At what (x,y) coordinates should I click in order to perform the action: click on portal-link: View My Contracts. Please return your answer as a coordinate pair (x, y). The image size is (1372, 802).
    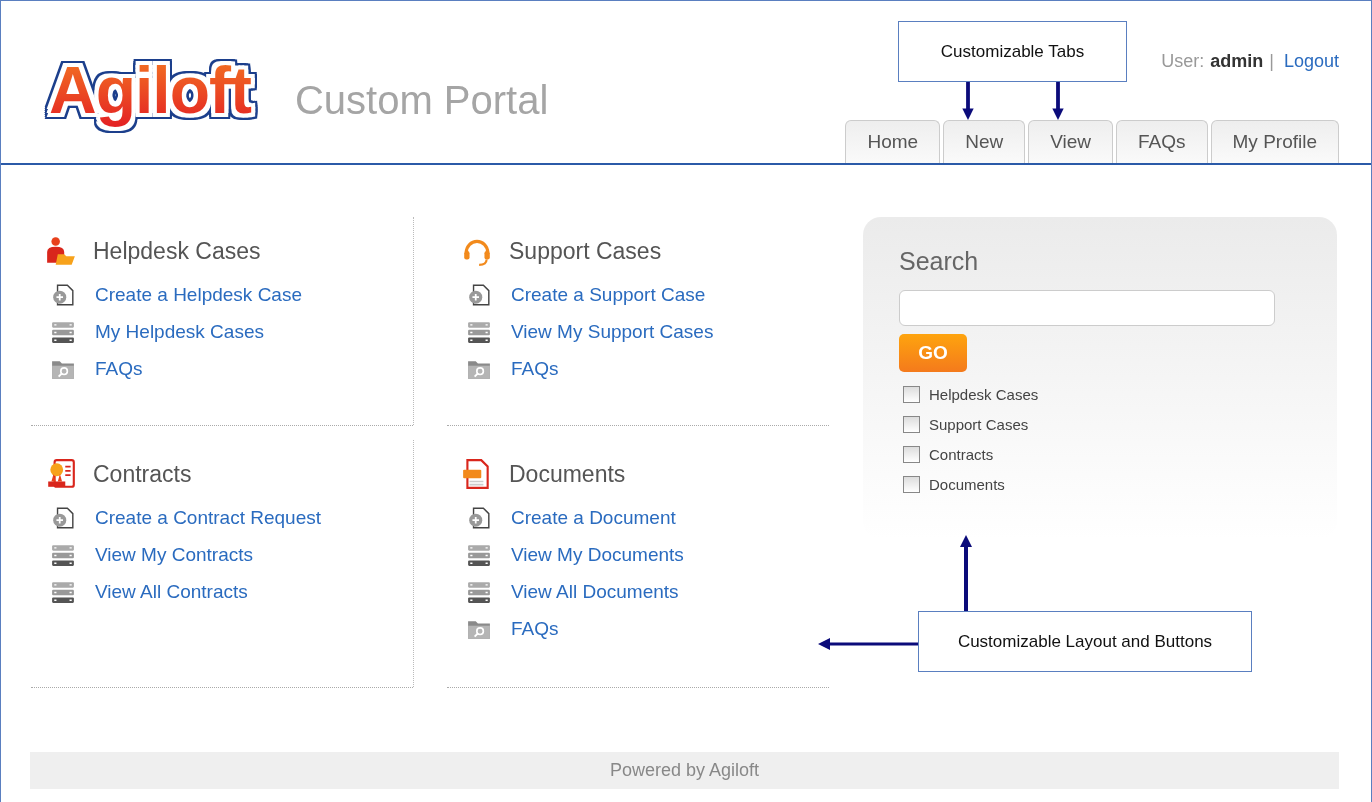
    Looking at the image, I should click on (174, 555).